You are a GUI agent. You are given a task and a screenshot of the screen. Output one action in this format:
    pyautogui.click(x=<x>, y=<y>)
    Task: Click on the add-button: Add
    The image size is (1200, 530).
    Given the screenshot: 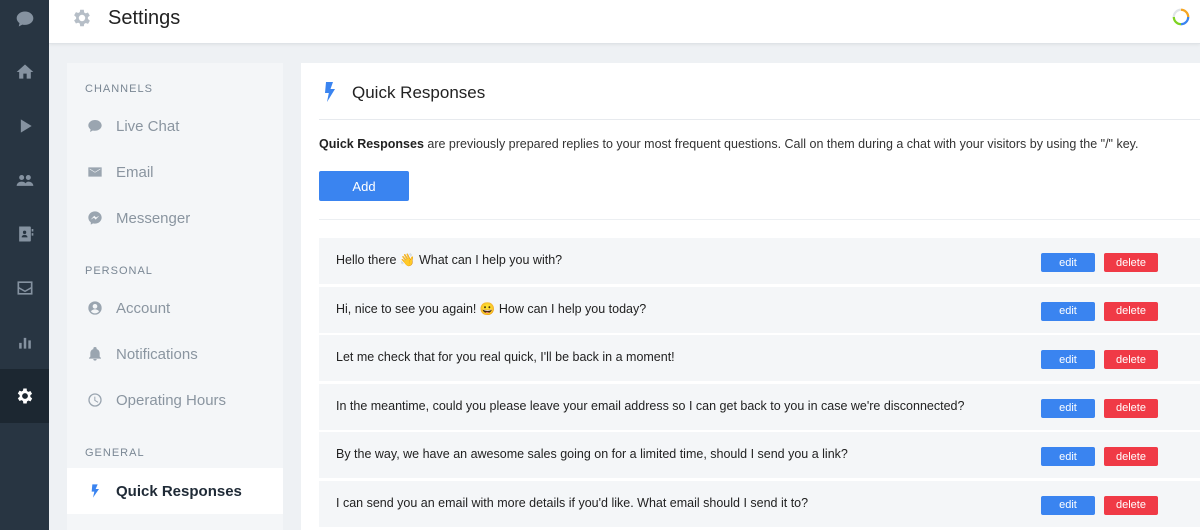 What is the action you would take?
    pyautogui.click(x=364, y=186)
    